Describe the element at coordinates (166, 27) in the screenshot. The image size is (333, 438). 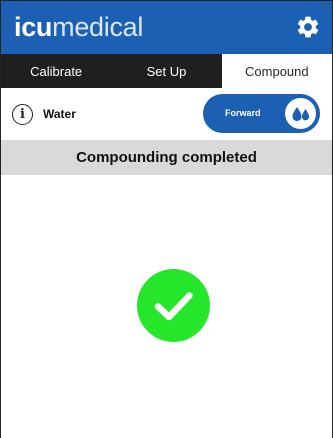
I see `app-header: icumedical` at that location.